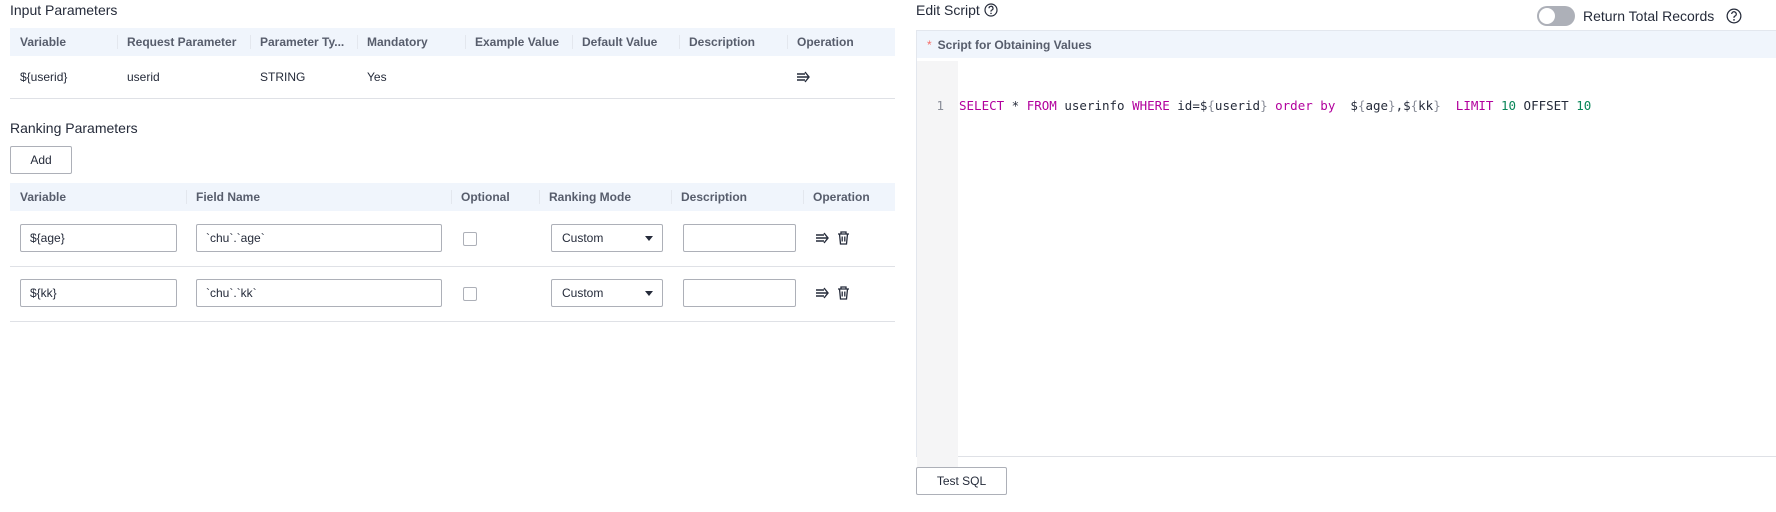 This screenshot has width=1776, height=512. I want to click on add-button: Add, so click(41, 160).